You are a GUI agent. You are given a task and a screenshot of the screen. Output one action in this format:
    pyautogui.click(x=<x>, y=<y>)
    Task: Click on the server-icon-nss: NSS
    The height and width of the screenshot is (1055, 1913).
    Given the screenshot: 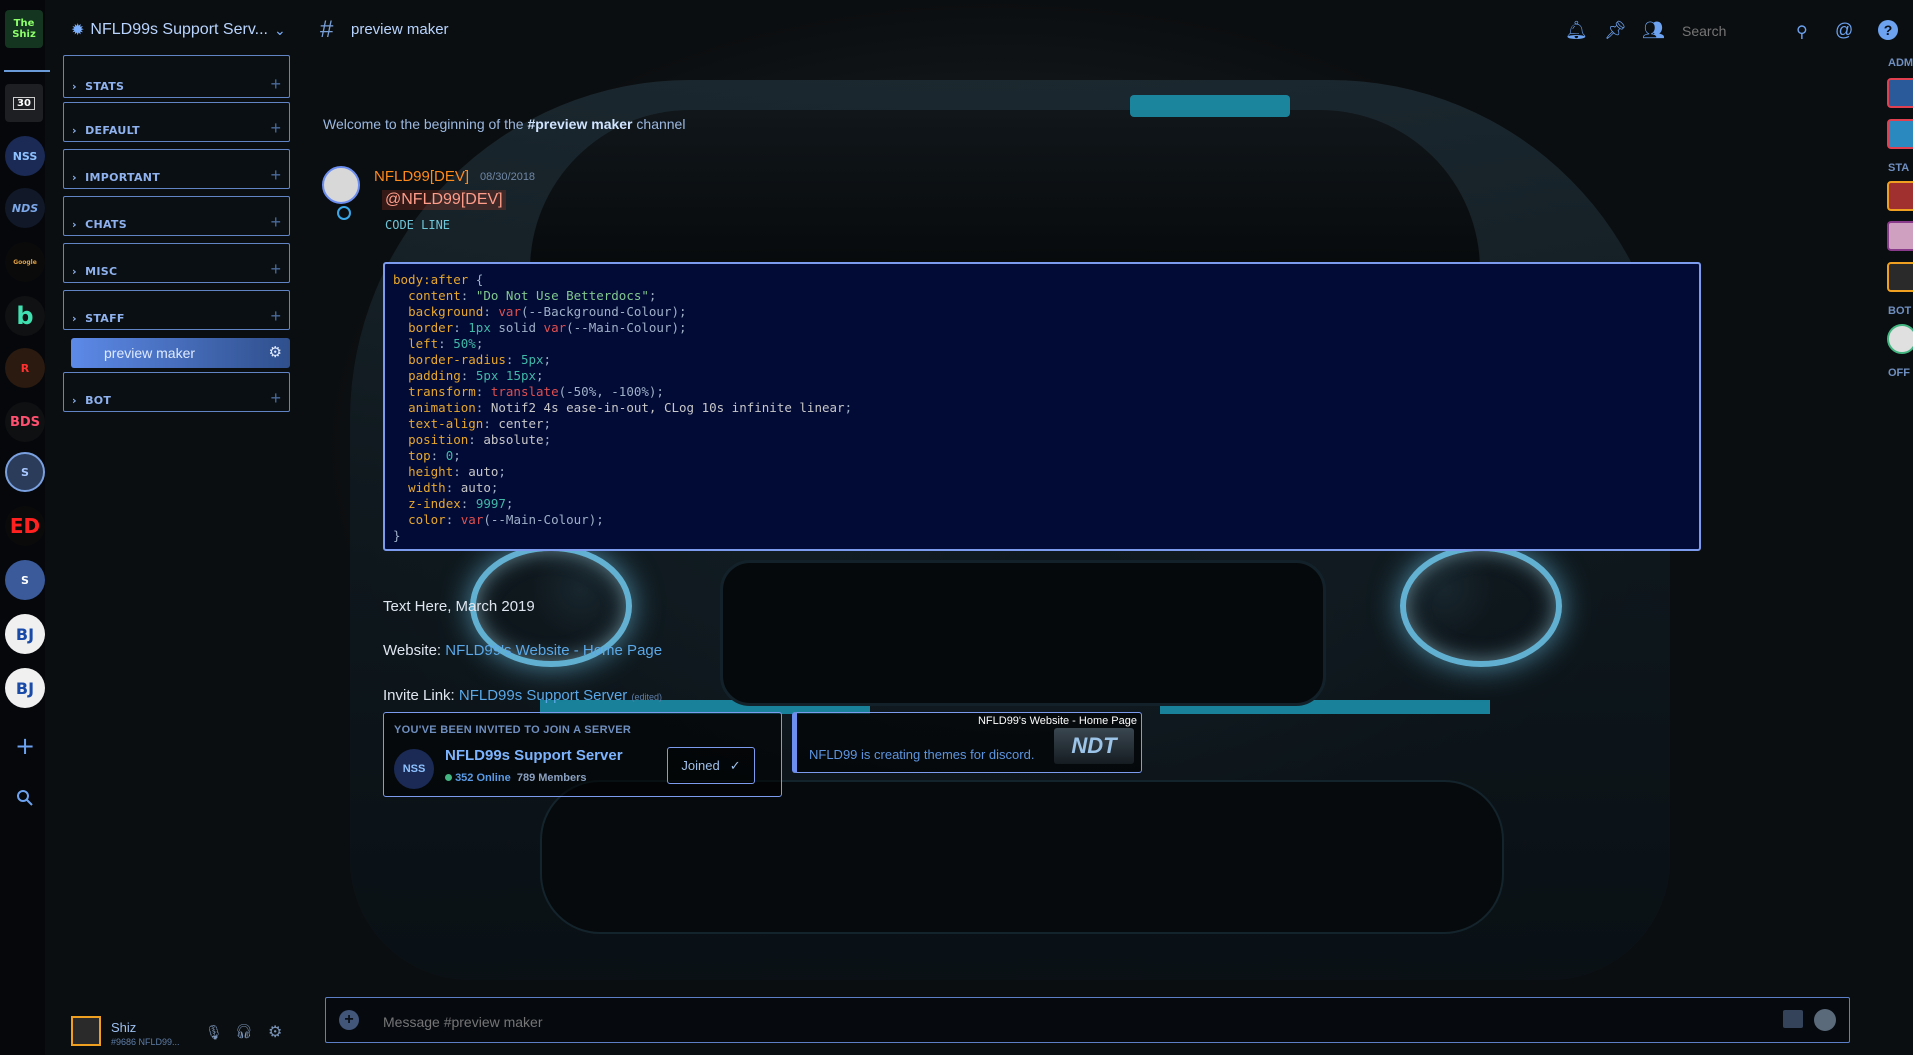 What is the action you would take?
    pyautogui.click(x=25, y=156)
    